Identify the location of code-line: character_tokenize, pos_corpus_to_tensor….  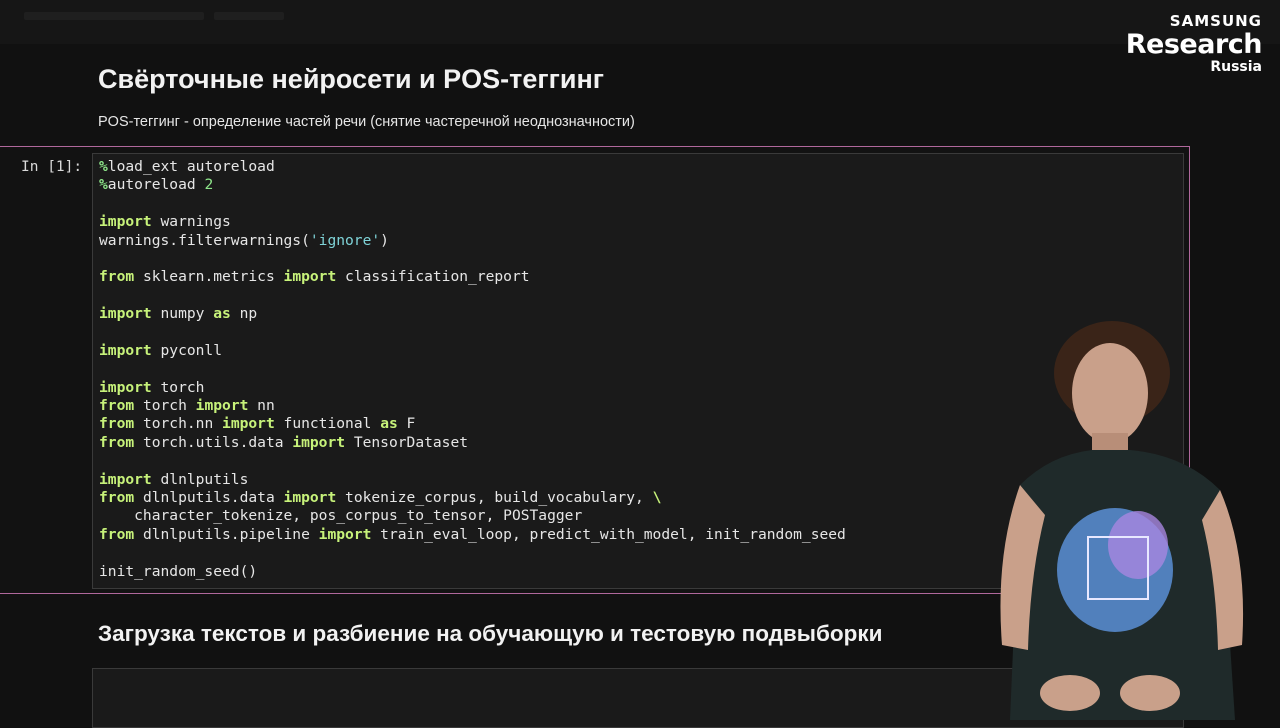
(341, 516).